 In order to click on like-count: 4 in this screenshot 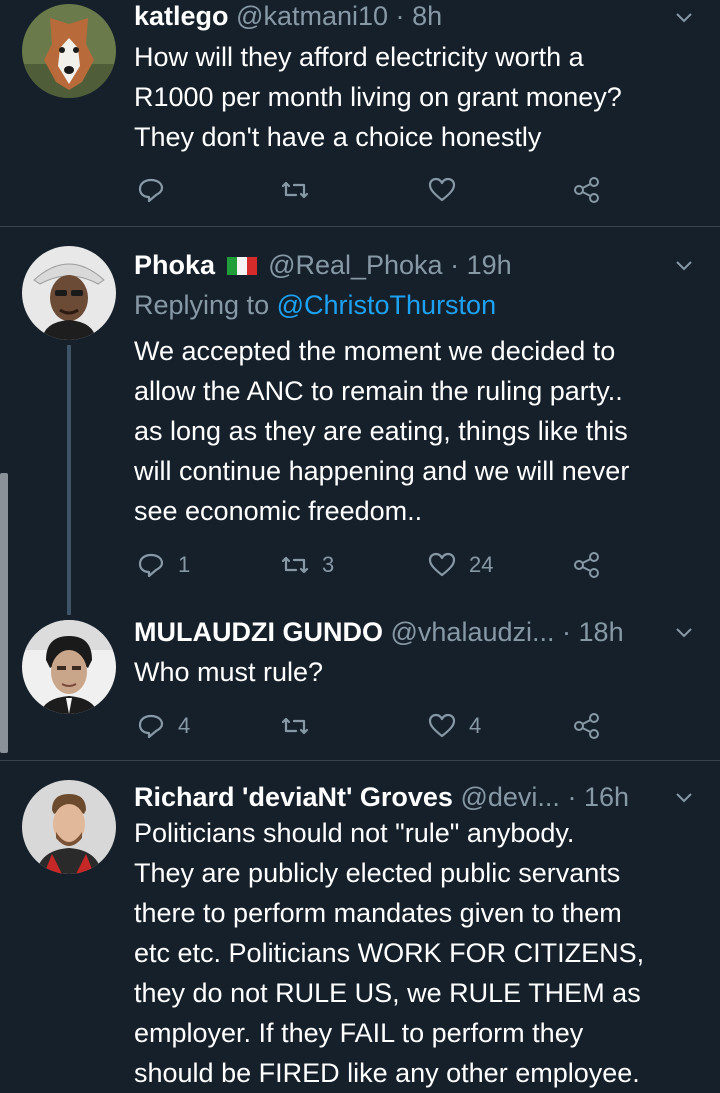, I will do `click(475, 725)`.